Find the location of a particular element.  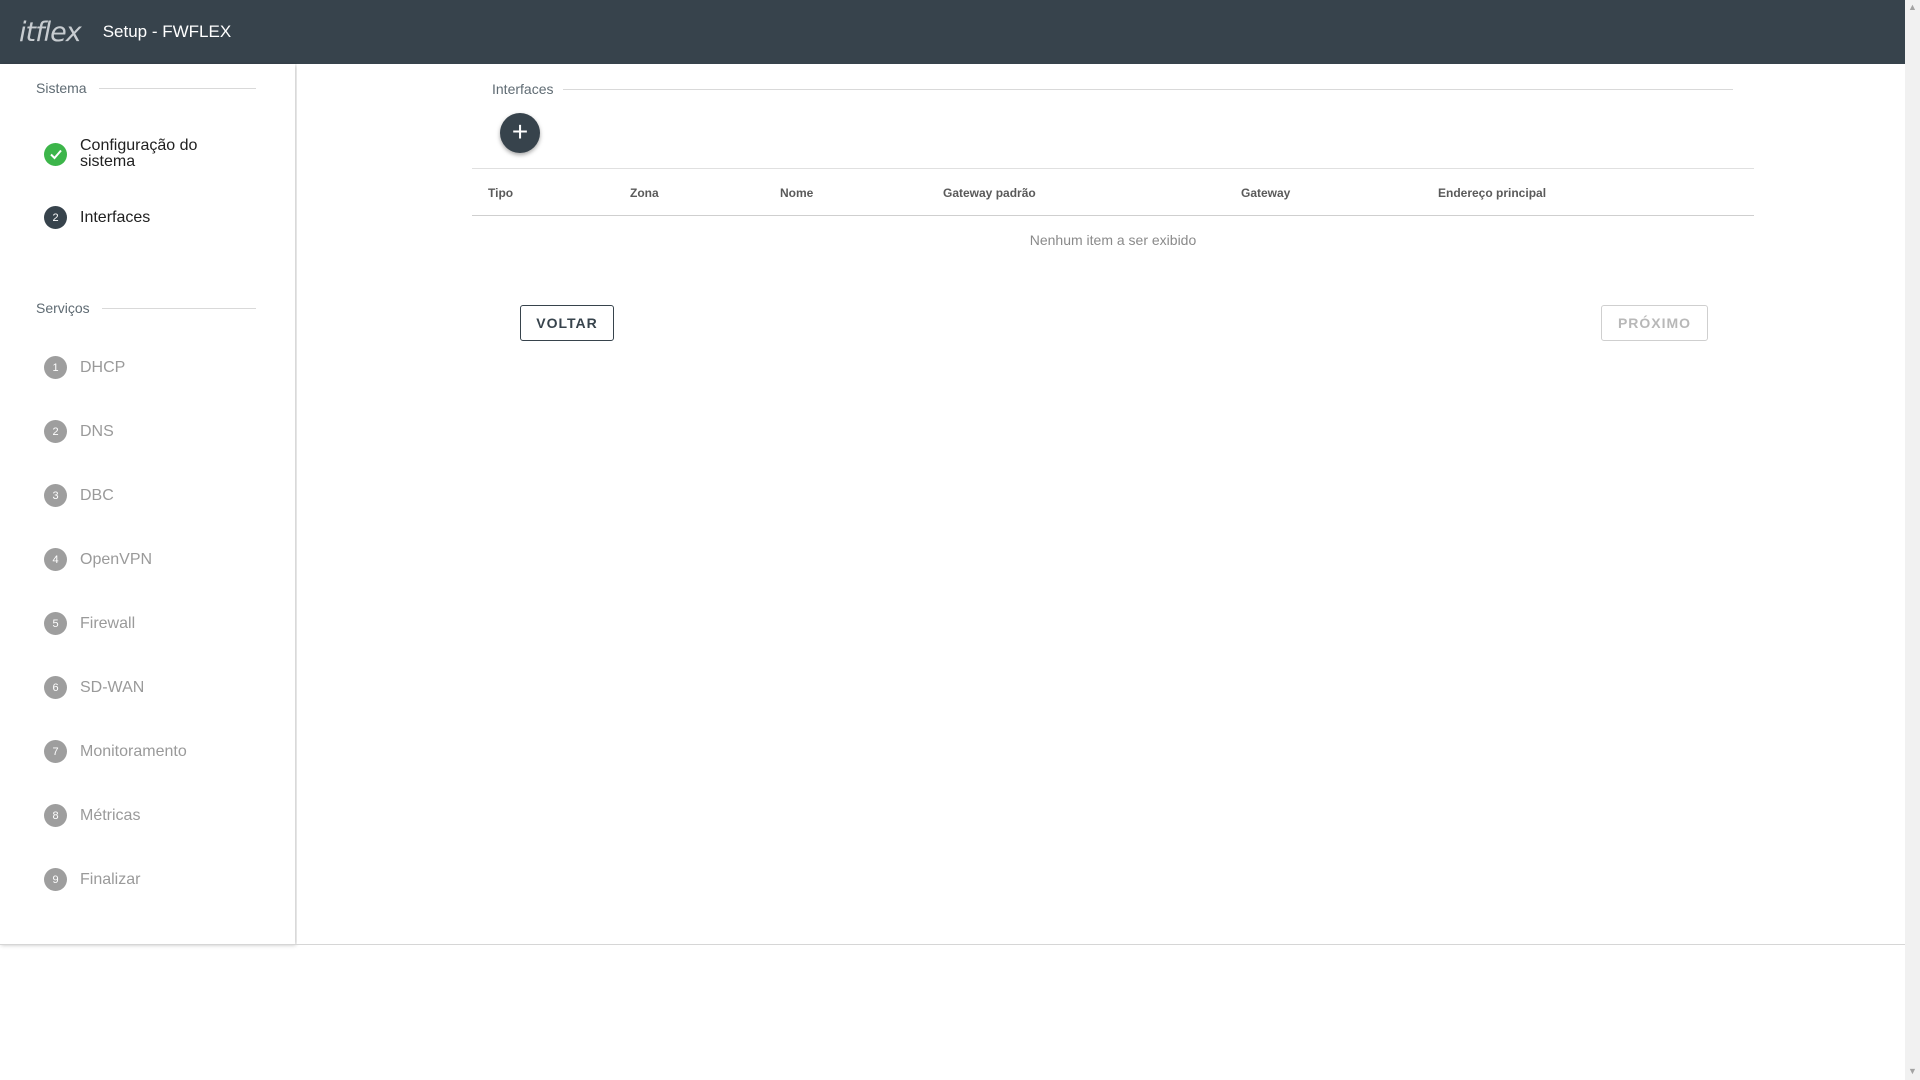

vertical-scrollbar: ▲ ▼ is located at coordinates (1912, 540).